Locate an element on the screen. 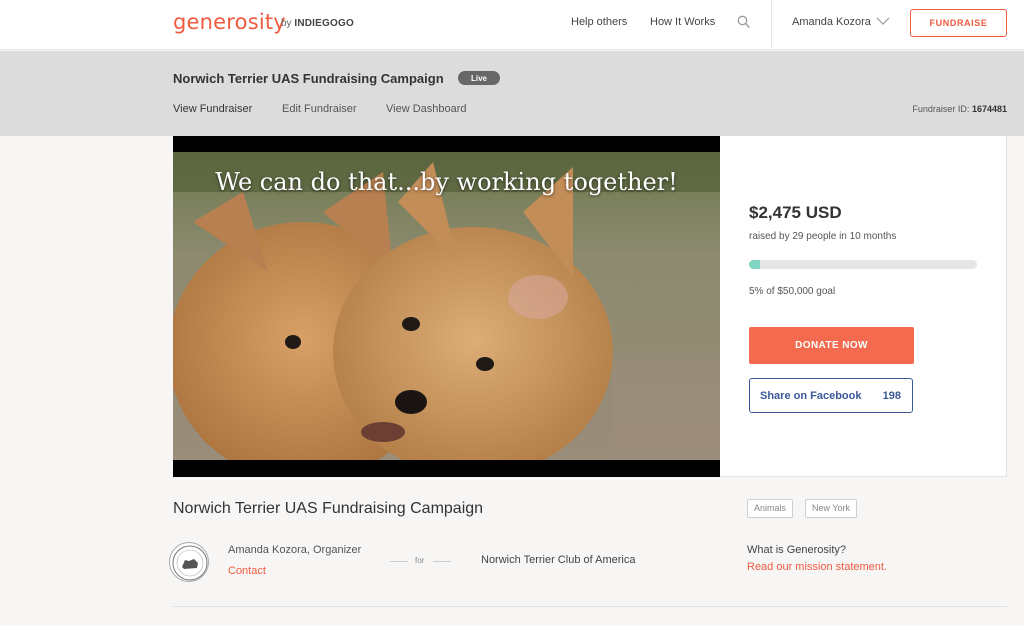  amount-raised: $2,475 USD is located at coordinates (795, 212).